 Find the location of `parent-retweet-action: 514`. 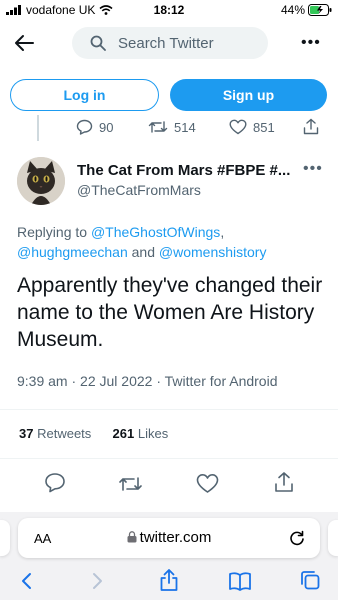

parent-retweet-action: 514 is located at coordinates (172, 127).